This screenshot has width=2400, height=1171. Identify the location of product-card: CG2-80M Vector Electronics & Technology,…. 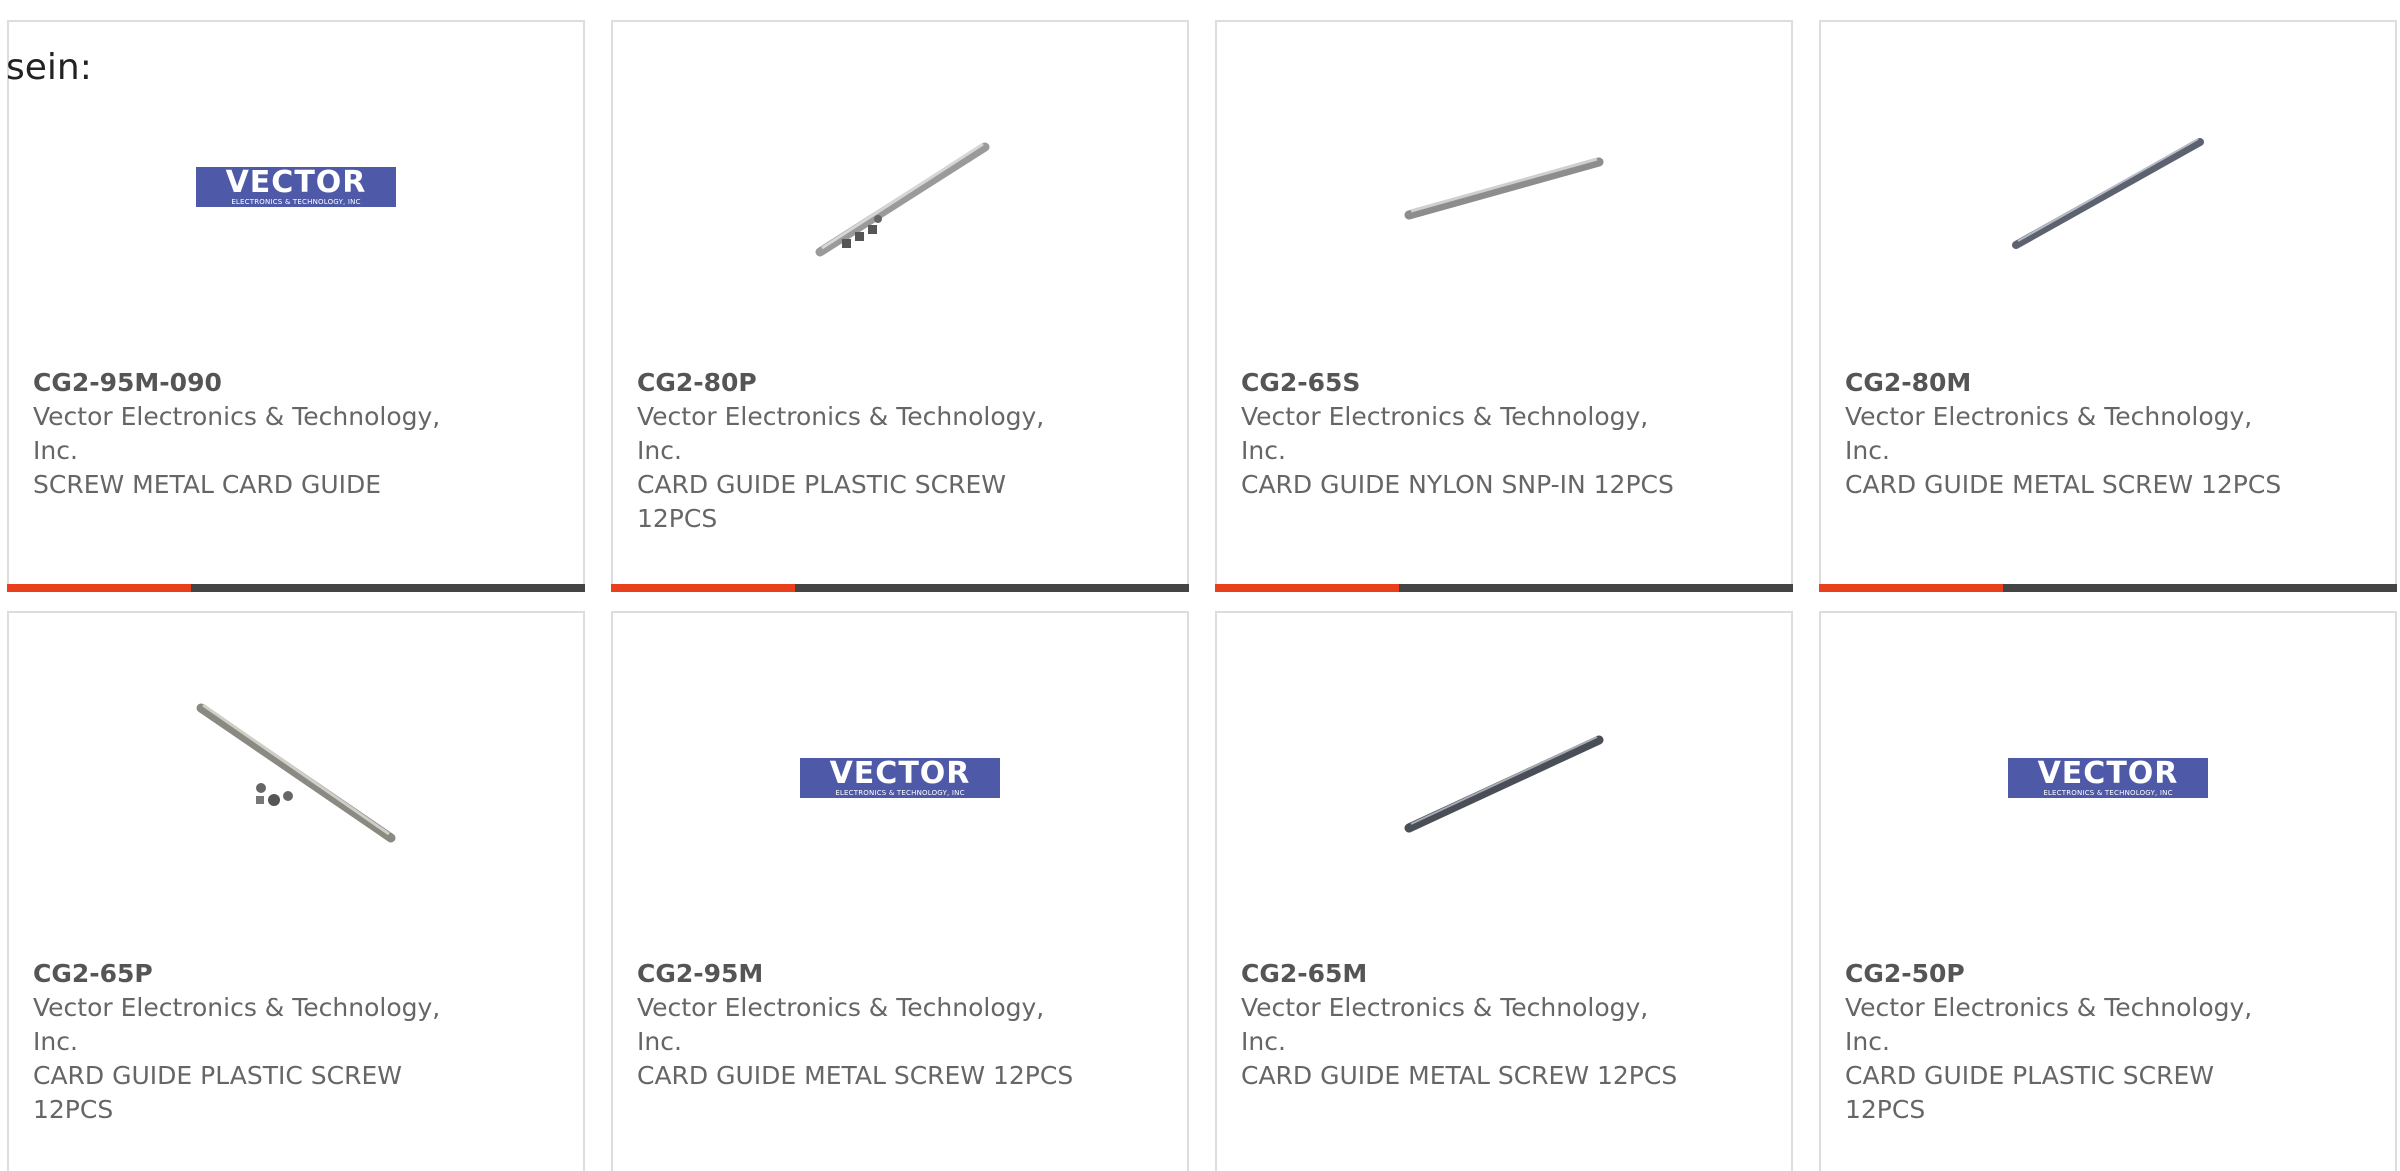
(2108, 306).